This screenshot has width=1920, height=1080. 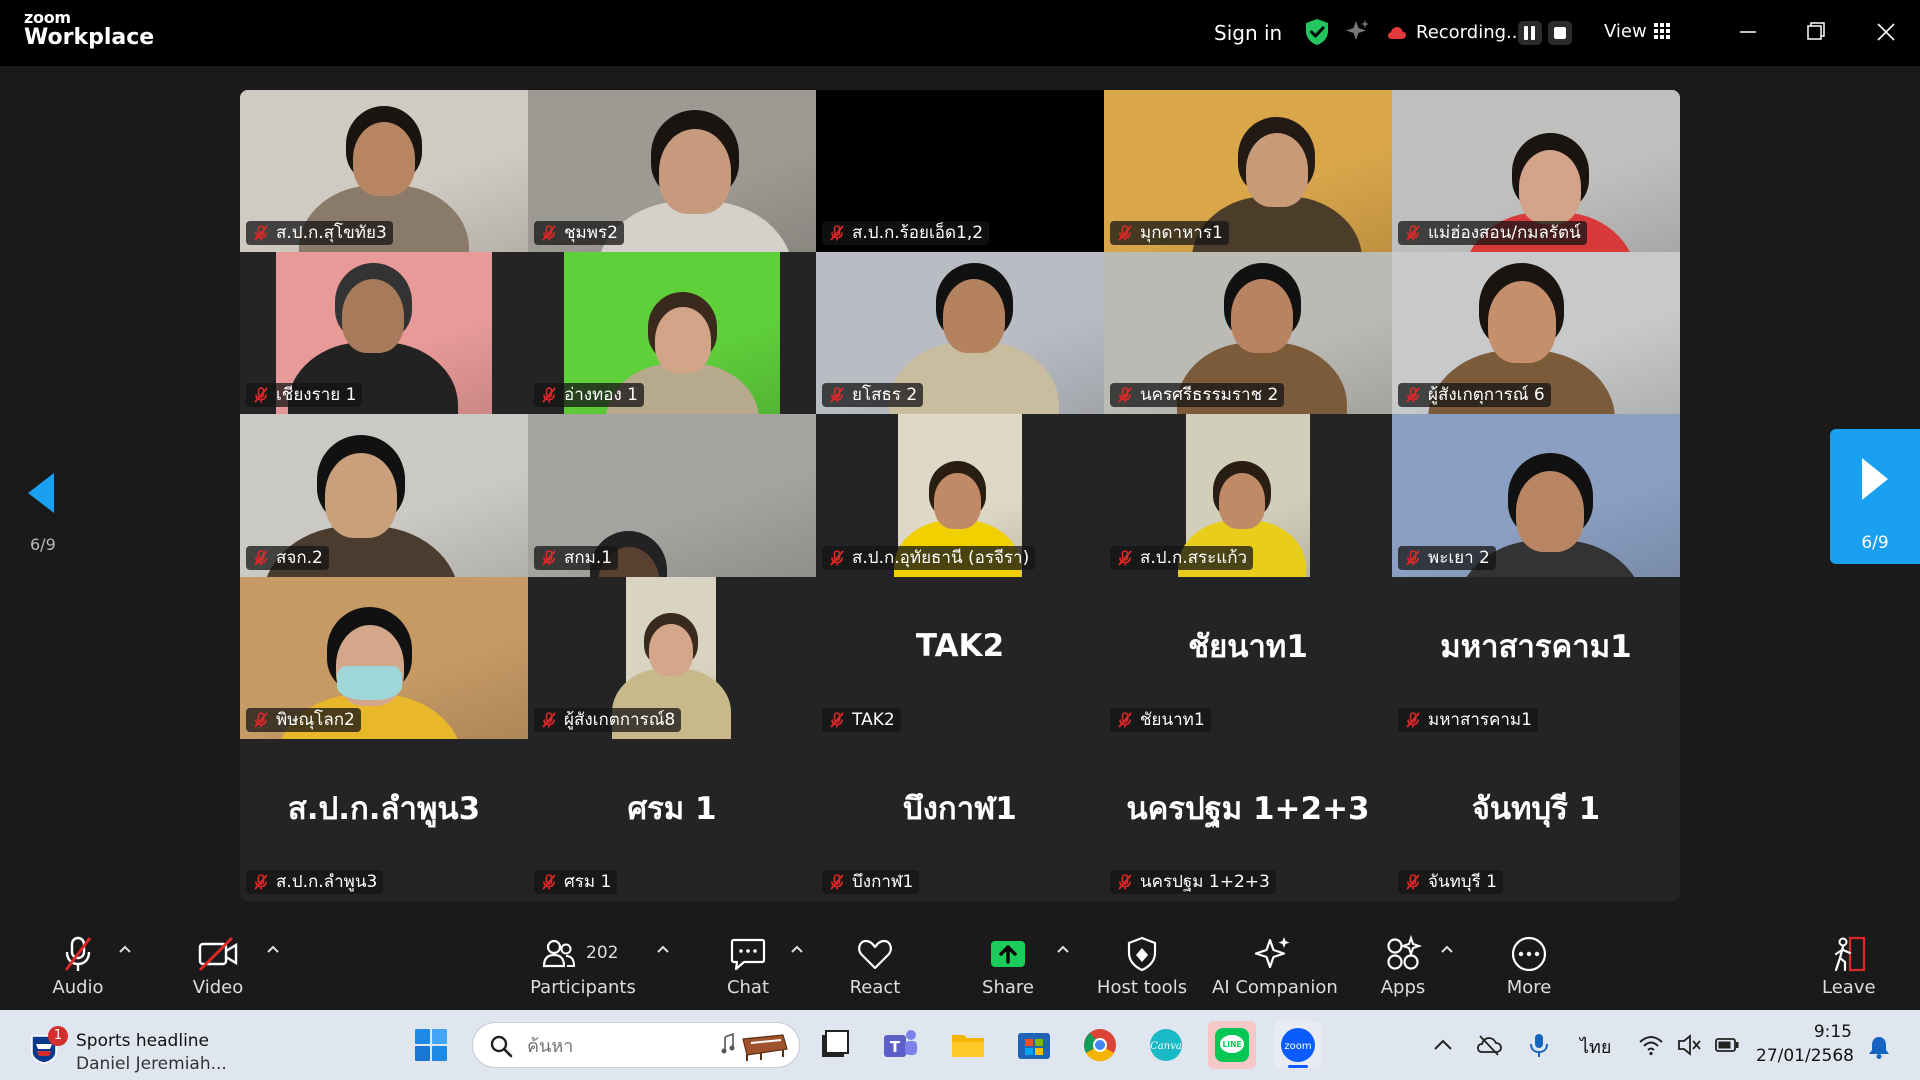 What do you see at coordinates (617, 1046) in the screenshot?
I see `search-input` at bounding box center [617, 1046].